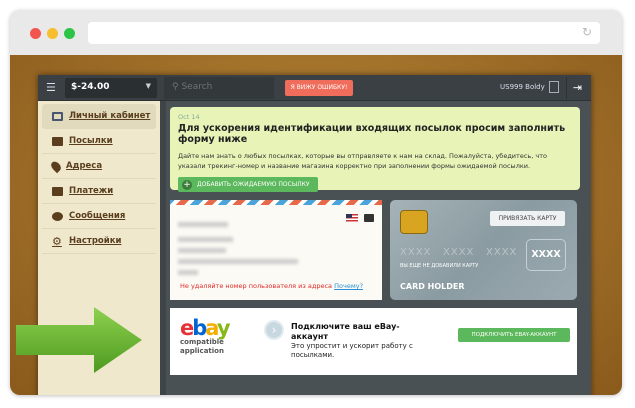 This screenshot has width=635, height=408. Describe the element at coordinates (522, 87) in the screenshot. I see `user-id: US999 Boldy` at that location.